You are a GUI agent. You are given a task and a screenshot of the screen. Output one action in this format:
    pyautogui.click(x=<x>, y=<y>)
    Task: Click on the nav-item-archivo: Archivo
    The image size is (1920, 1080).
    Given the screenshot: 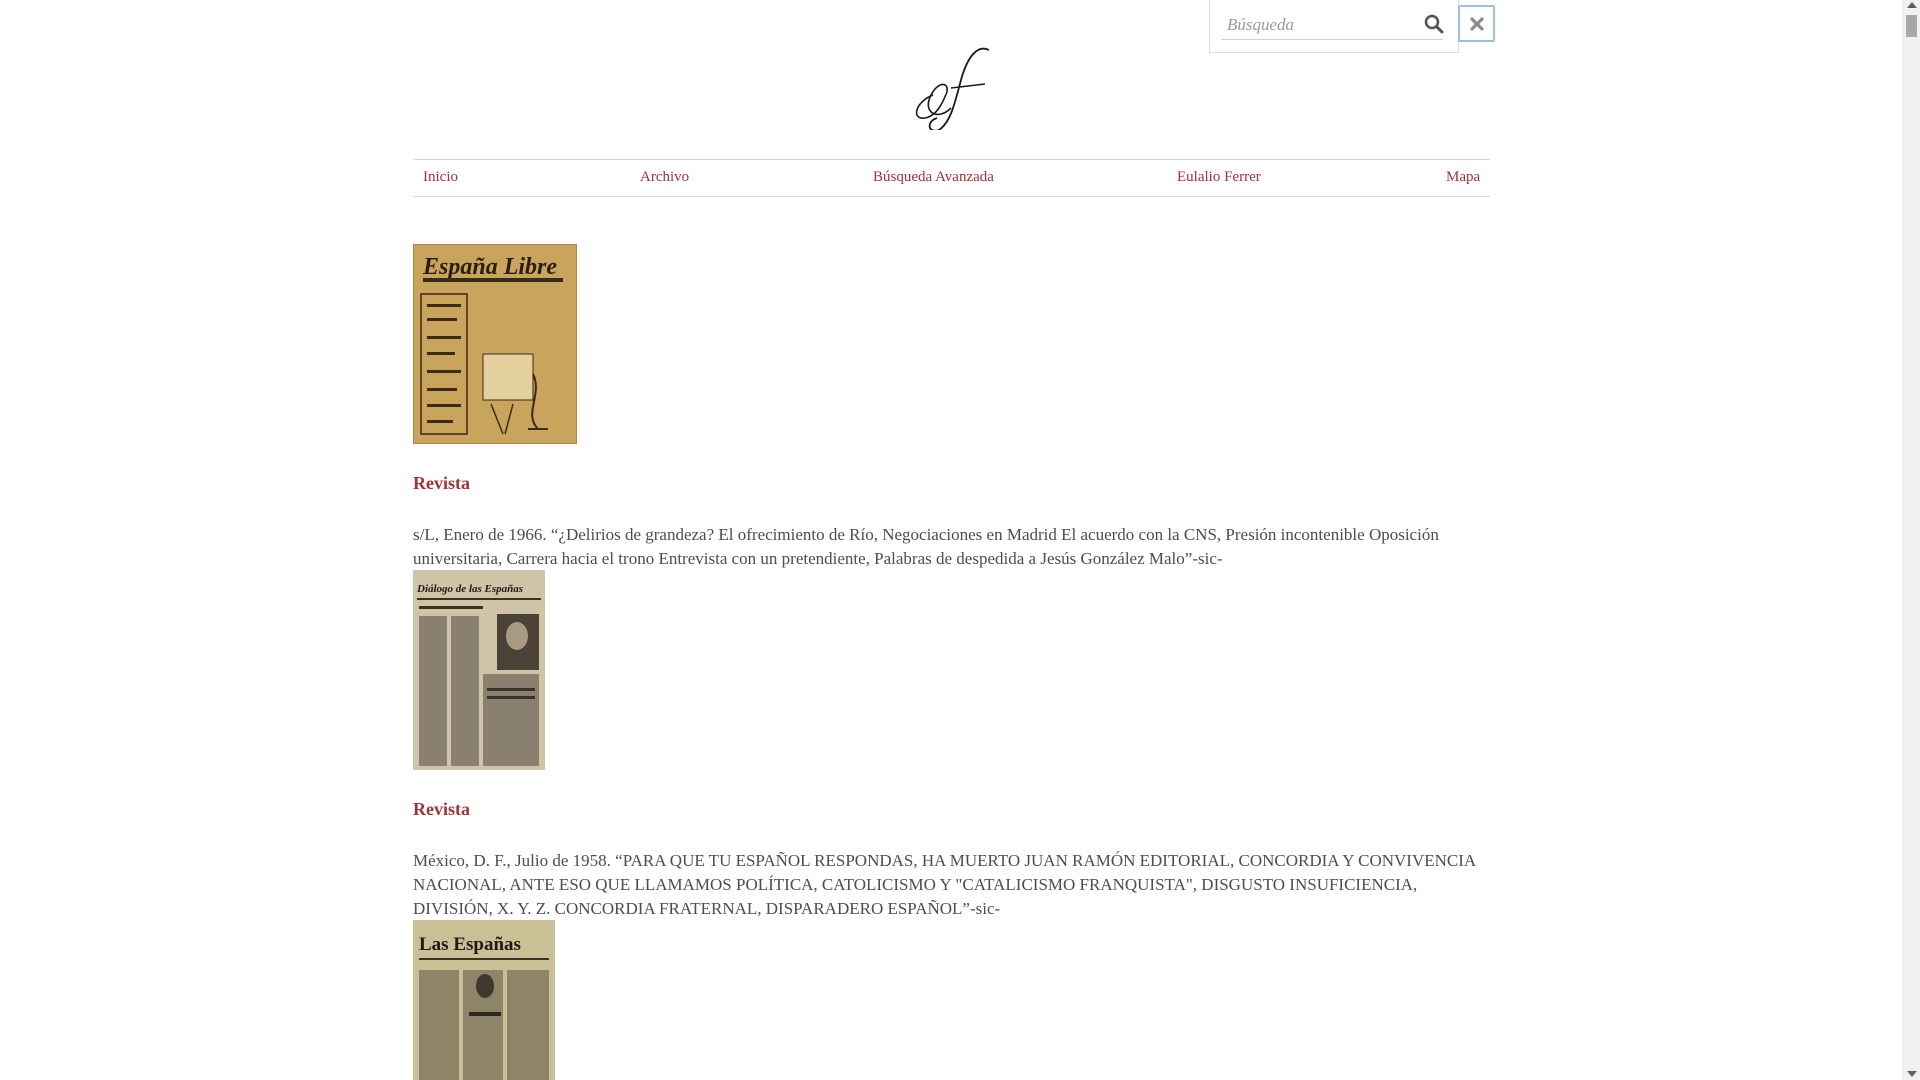 What is the action you would take?
    pyautogui.click(x=664, y=177)
    